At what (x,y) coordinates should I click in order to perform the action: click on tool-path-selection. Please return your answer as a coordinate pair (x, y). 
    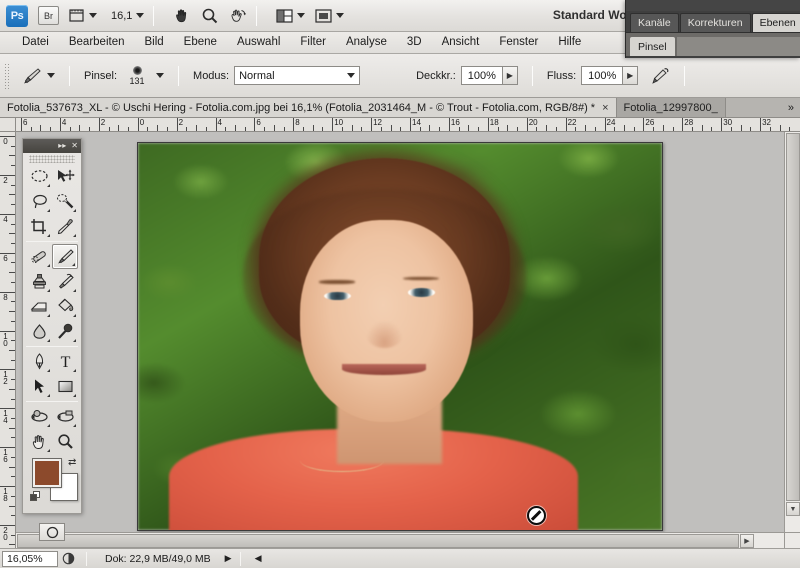
    Looking at the image, I should click on (39, 386).